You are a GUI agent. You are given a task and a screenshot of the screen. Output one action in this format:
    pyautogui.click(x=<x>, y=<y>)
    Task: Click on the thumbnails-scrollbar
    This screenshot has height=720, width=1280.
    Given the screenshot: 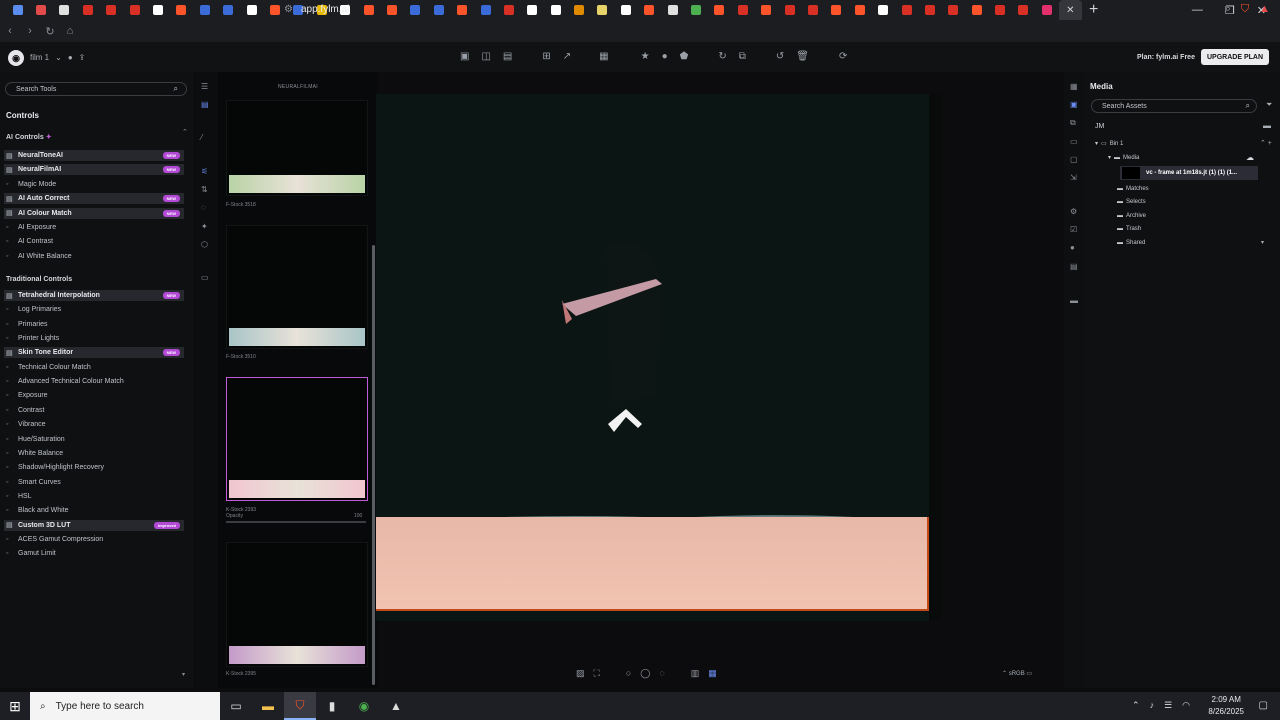 What is the action you would take?
    pyautogui.click(x=373, y=465)
    